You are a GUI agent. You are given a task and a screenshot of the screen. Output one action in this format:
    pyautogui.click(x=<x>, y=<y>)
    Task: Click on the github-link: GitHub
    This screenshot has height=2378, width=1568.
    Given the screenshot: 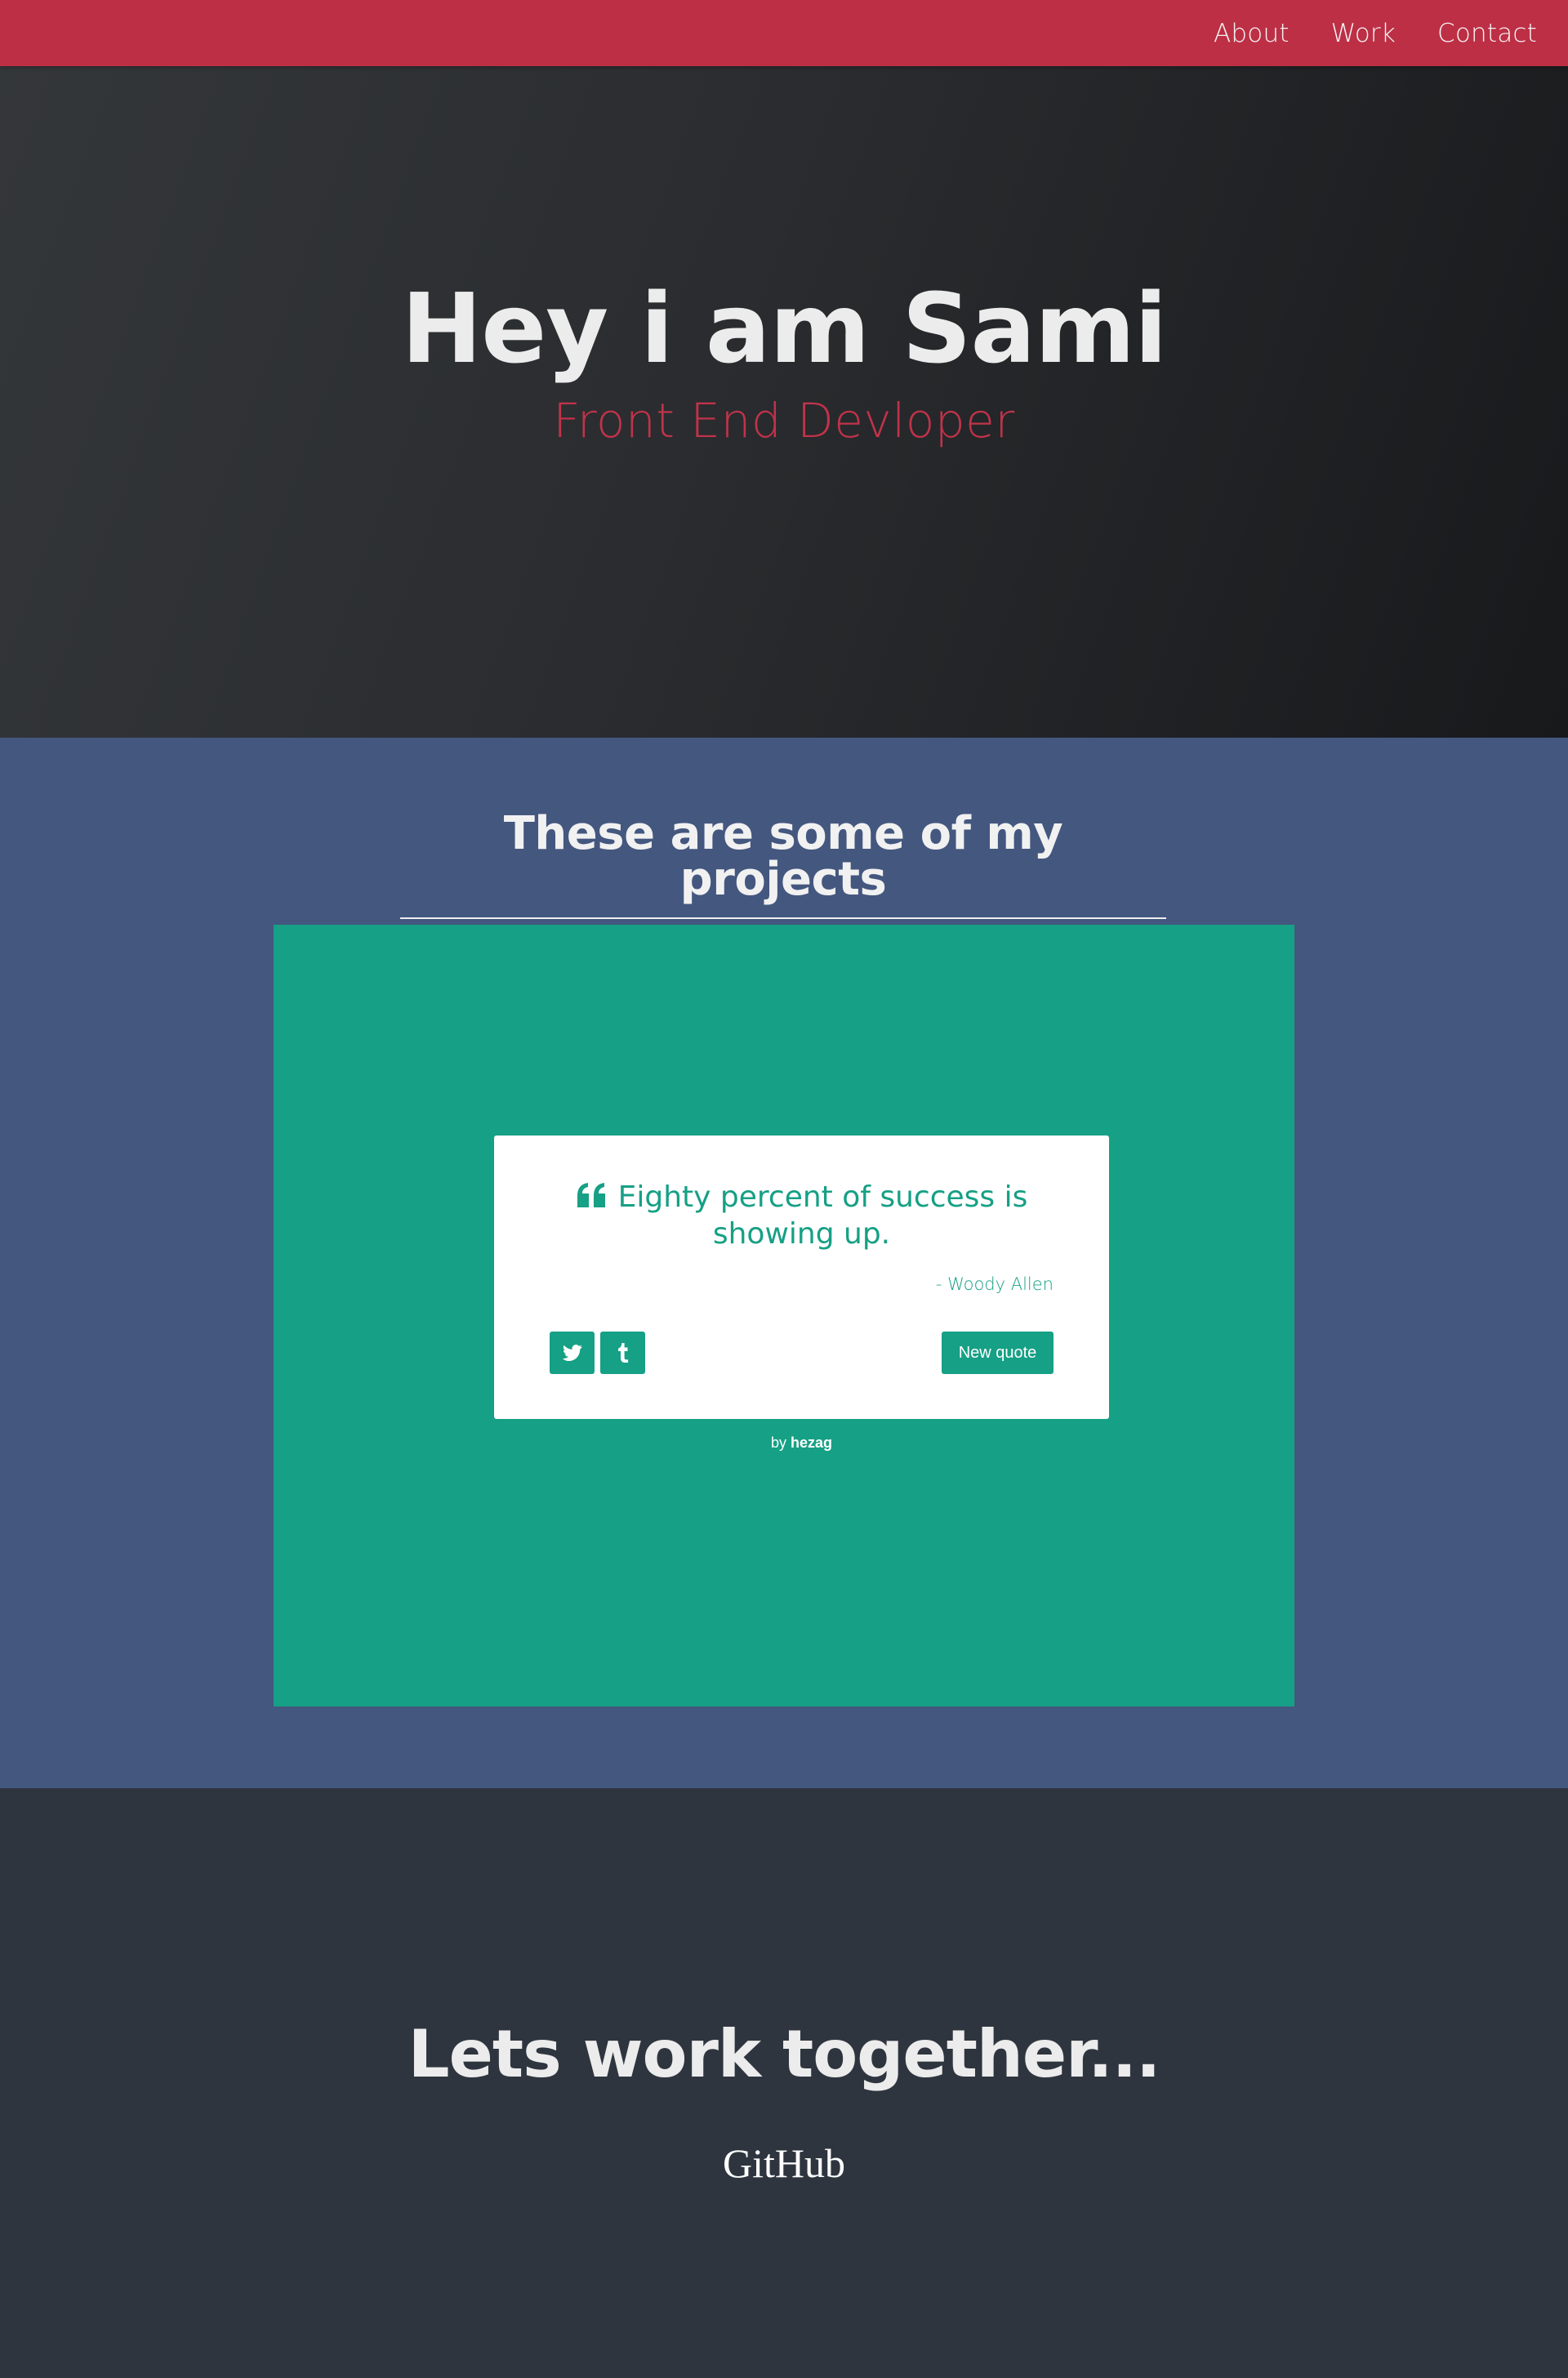 What is the action you would take?
    pyautogui.click(x=784, y=2163)
    